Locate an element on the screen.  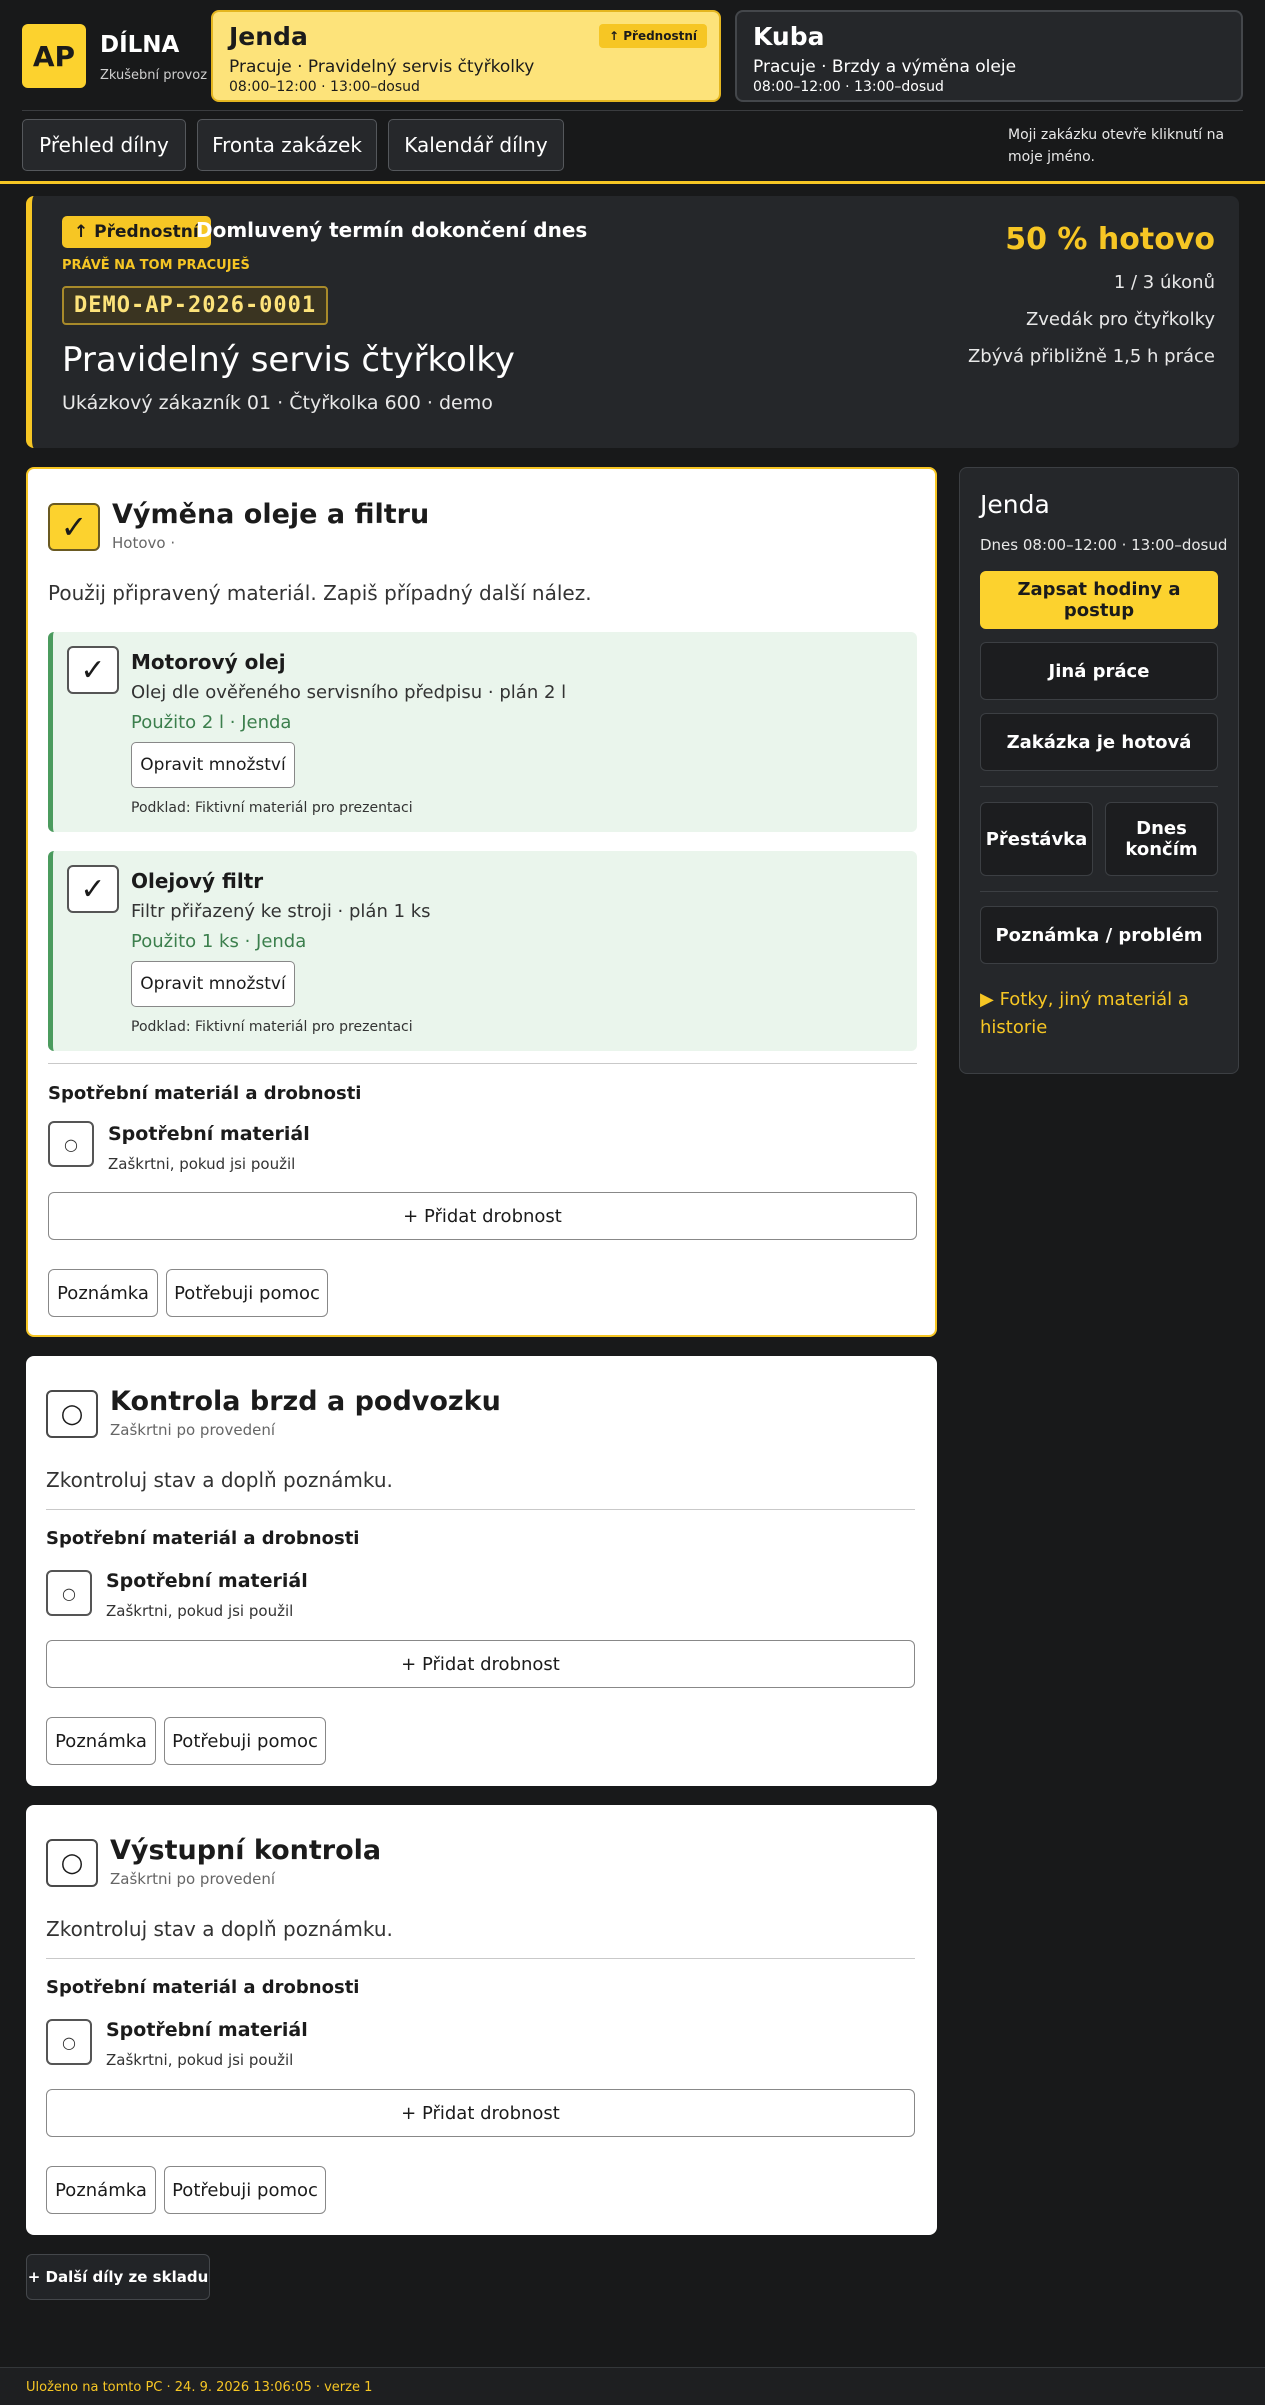
side-worker-hours: Dnes 08:00–12:00 · 13:00–dosud is located at coordinates (1104, 545).